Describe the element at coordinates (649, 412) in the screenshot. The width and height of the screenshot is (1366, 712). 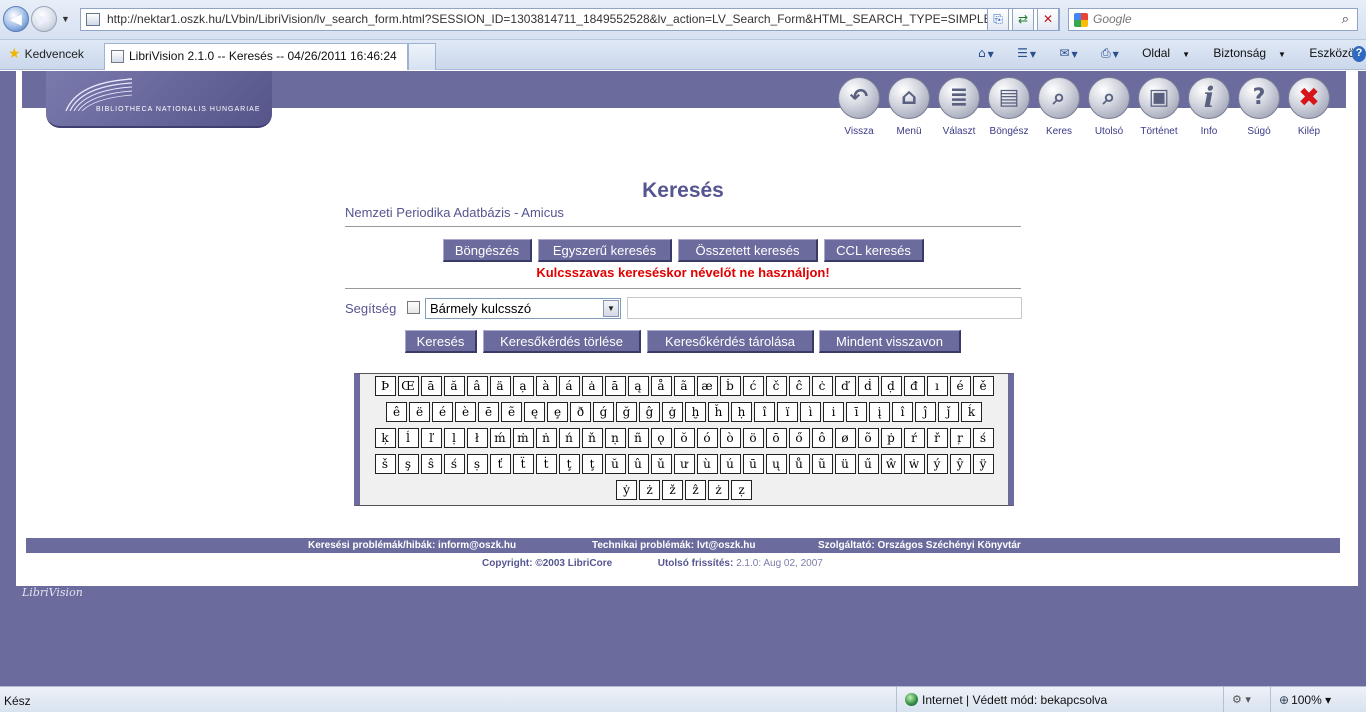
I see `special-char-button: ĝ` at that location.